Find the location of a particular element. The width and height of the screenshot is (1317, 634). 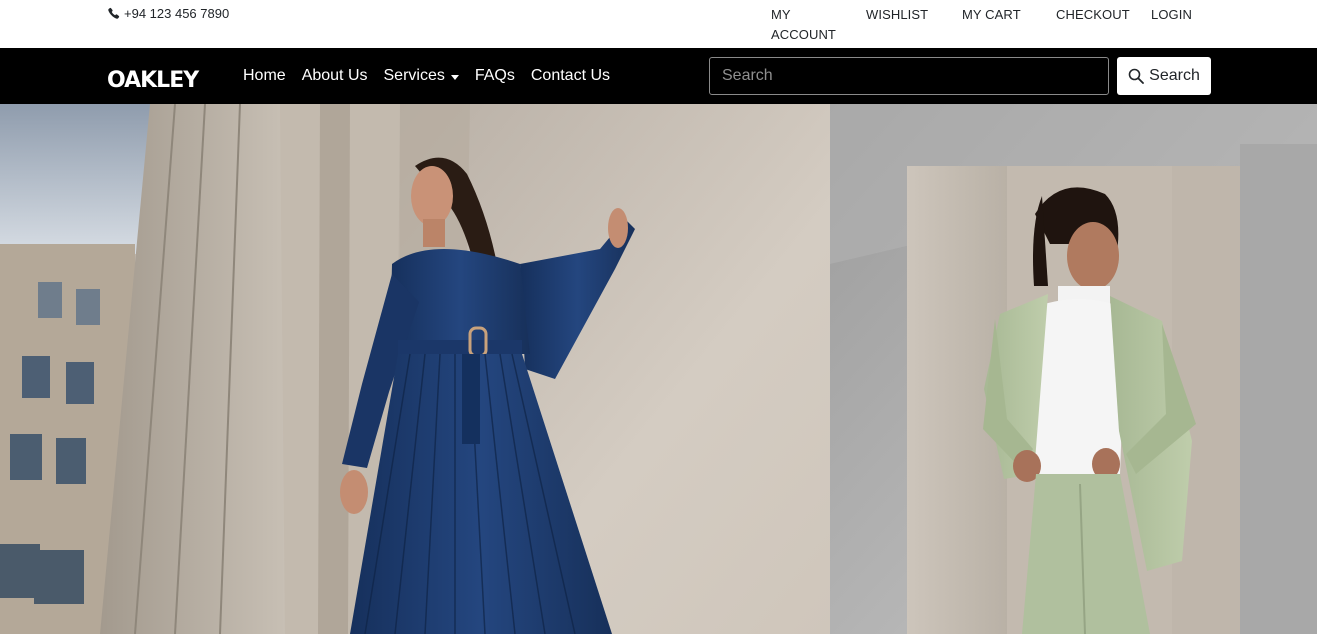

nav-faqs: FAQs is located at coordinates (495, 76).